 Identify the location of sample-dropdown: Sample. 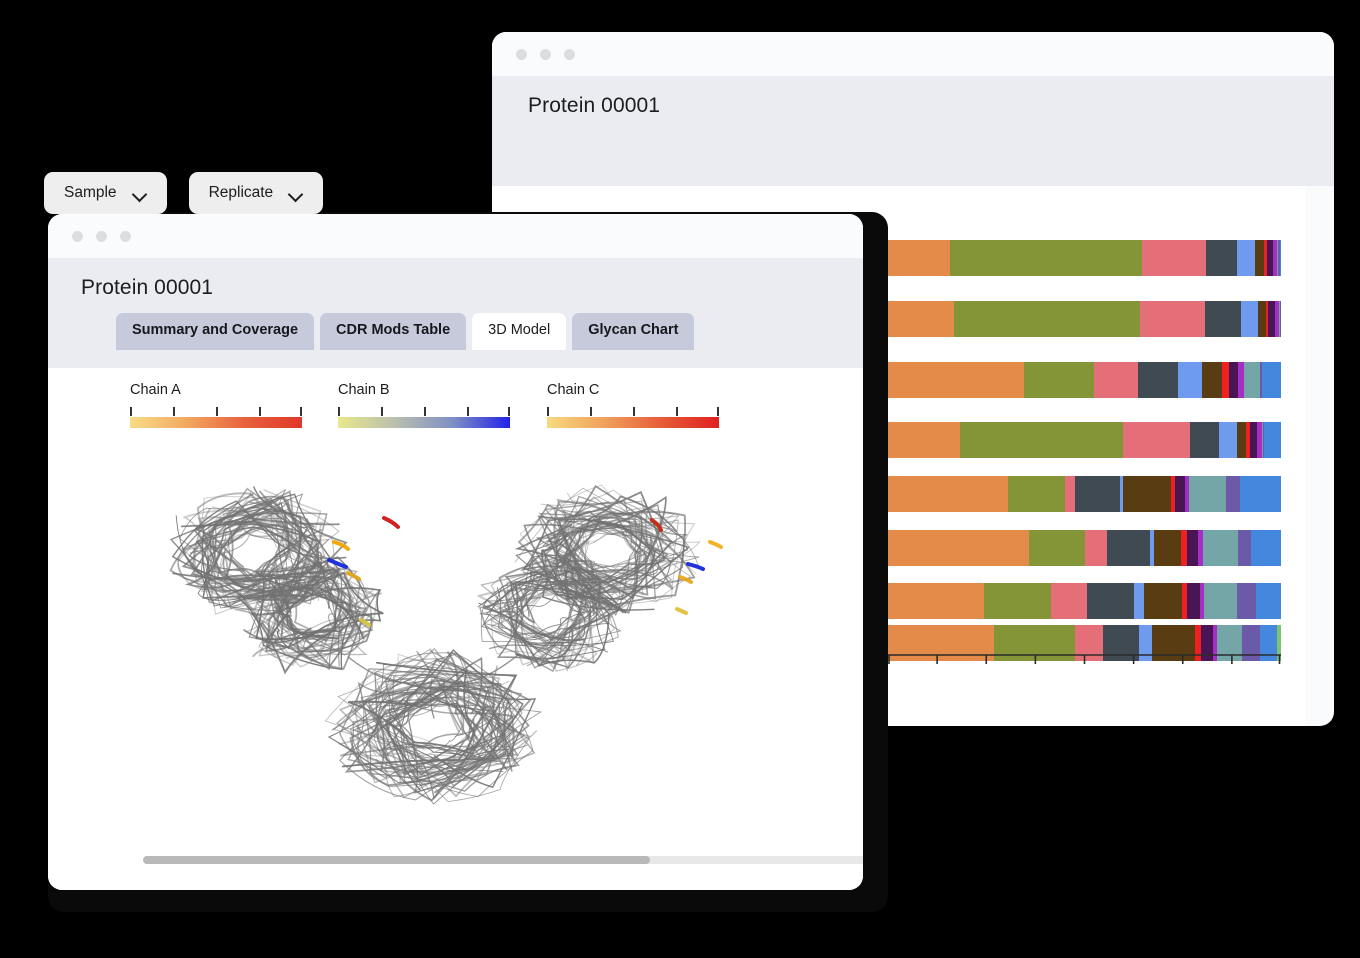
(105, 193).